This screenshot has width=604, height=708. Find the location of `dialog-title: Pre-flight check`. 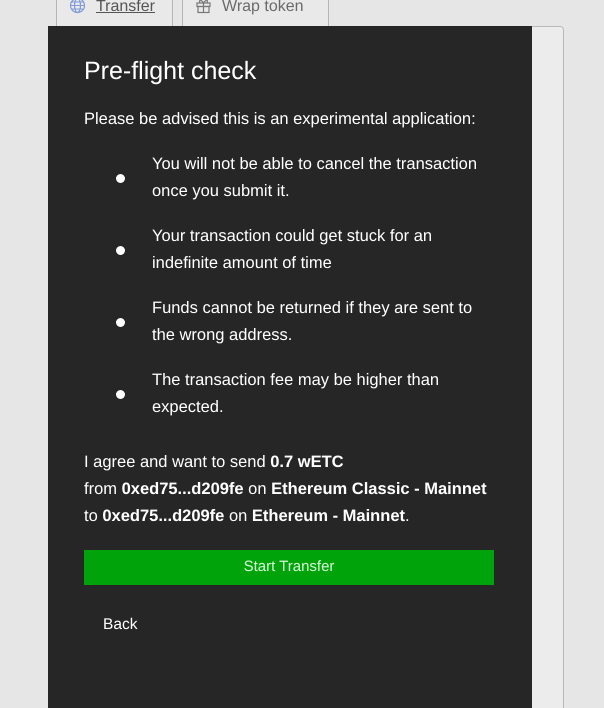

dialog-title: Pre-flight check is located at coordinates (171, 71).